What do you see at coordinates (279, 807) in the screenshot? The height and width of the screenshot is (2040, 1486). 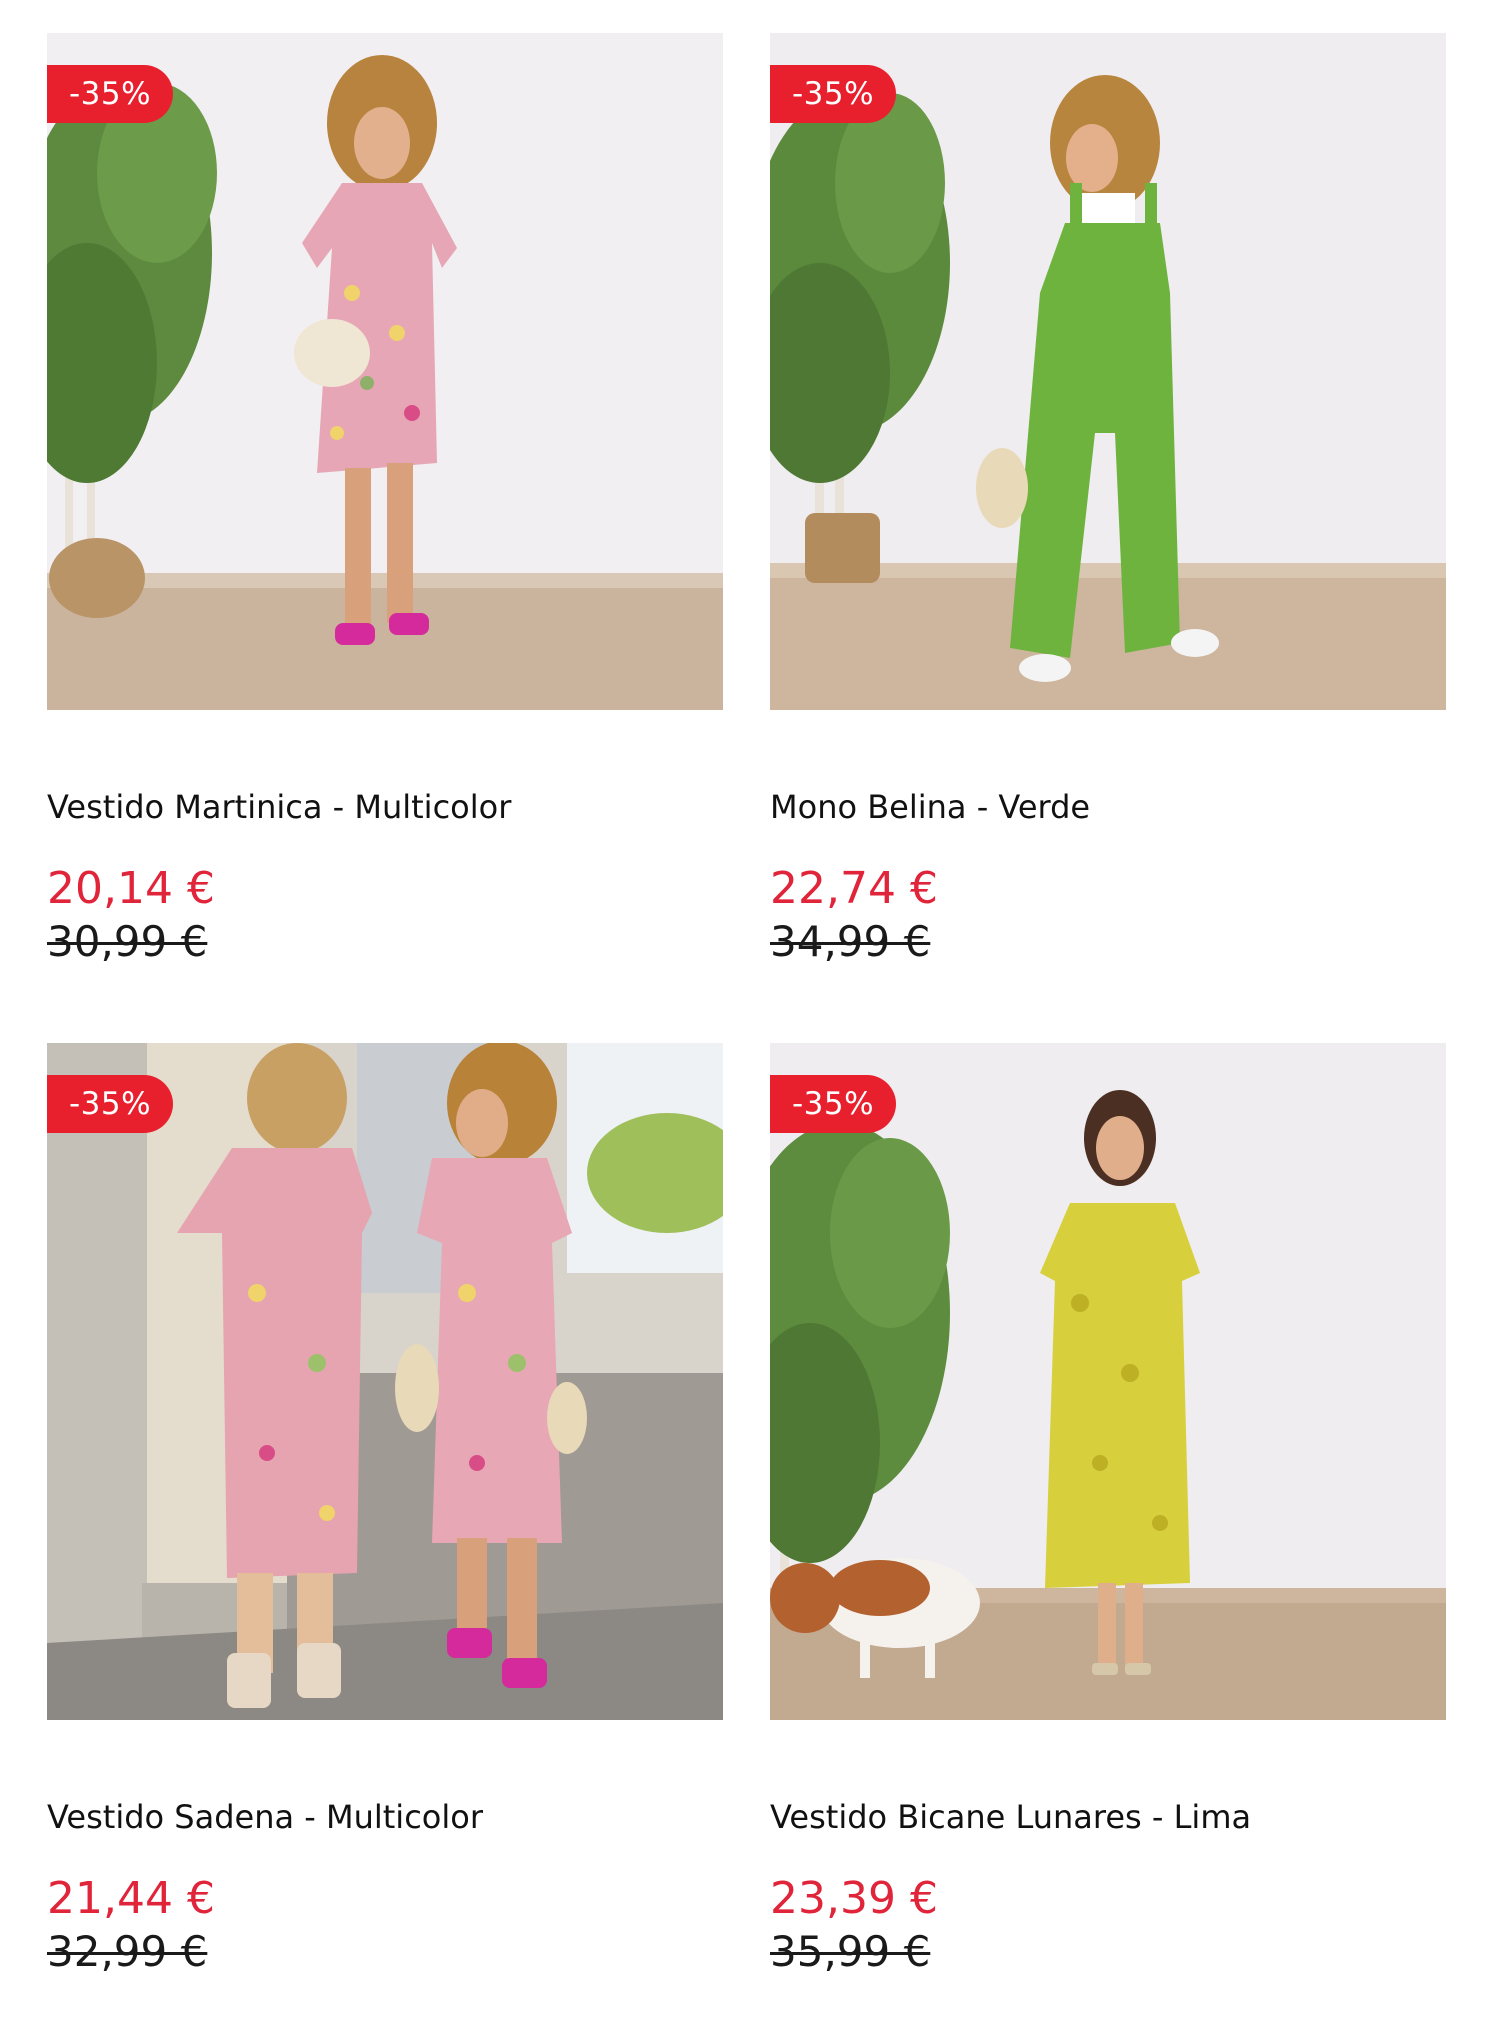 I see `product-title: Vestido Martinica - Multicolor` at bounding box center [279, 807].